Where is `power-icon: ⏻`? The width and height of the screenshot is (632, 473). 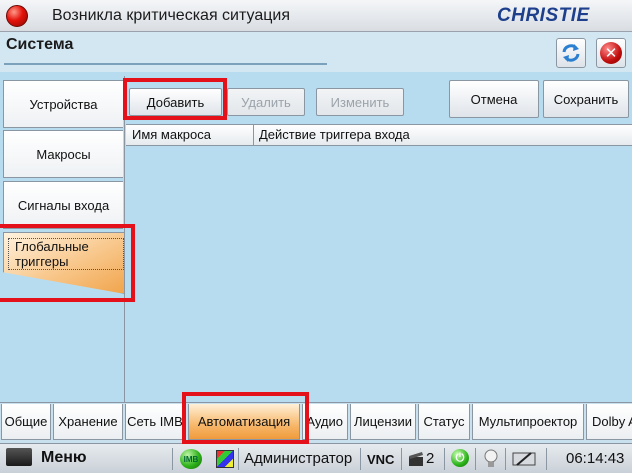
power-icon: ⏻ is located at coordinates (460, 458).